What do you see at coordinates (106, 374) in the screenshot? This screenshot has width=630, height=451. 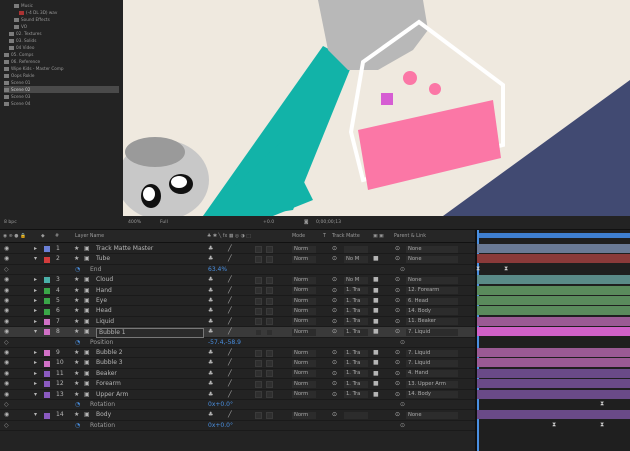 I see `layer-name: Beaker` at bounding box center [106, 374].